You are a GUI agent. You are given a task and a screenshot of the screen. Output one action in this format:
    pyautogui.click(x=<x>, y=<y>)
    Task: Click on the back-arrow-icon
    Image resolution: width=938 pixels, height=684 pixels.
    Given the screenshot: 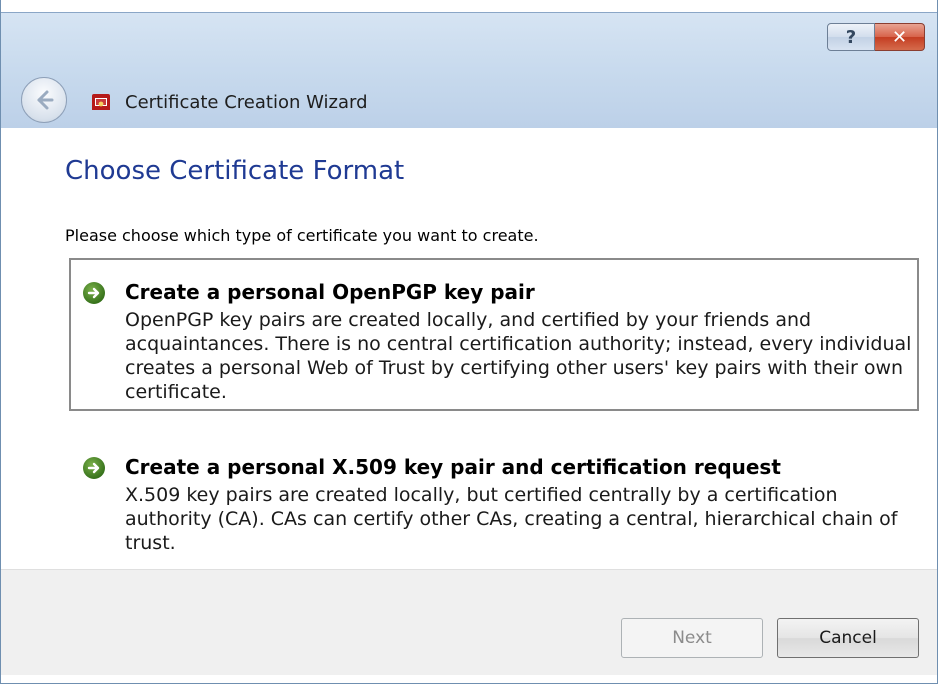 What is the action you would take?
    pyautogui.click(x=45, y=100)
    